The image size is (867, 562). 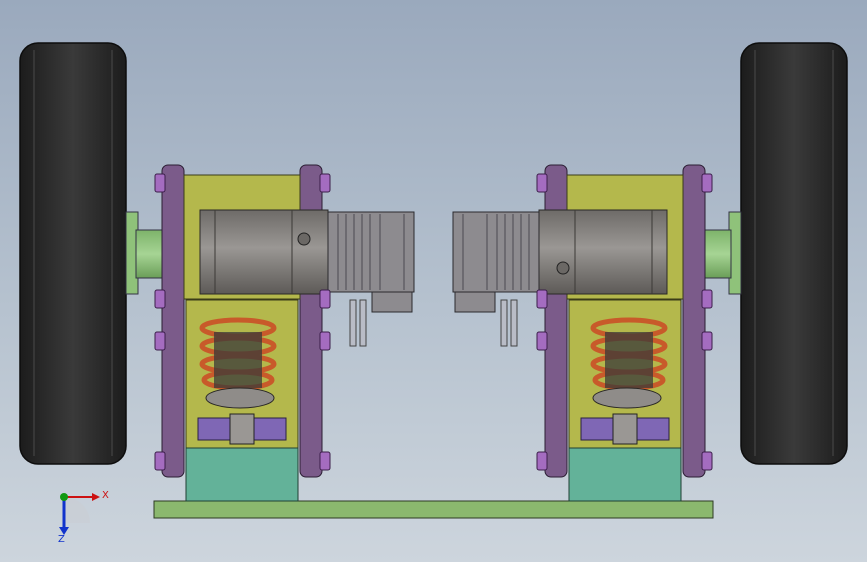 What do you see at coordinates (603, 252) in the screenshot?
I see `right-motor-body` at bounding box center [603, 252].